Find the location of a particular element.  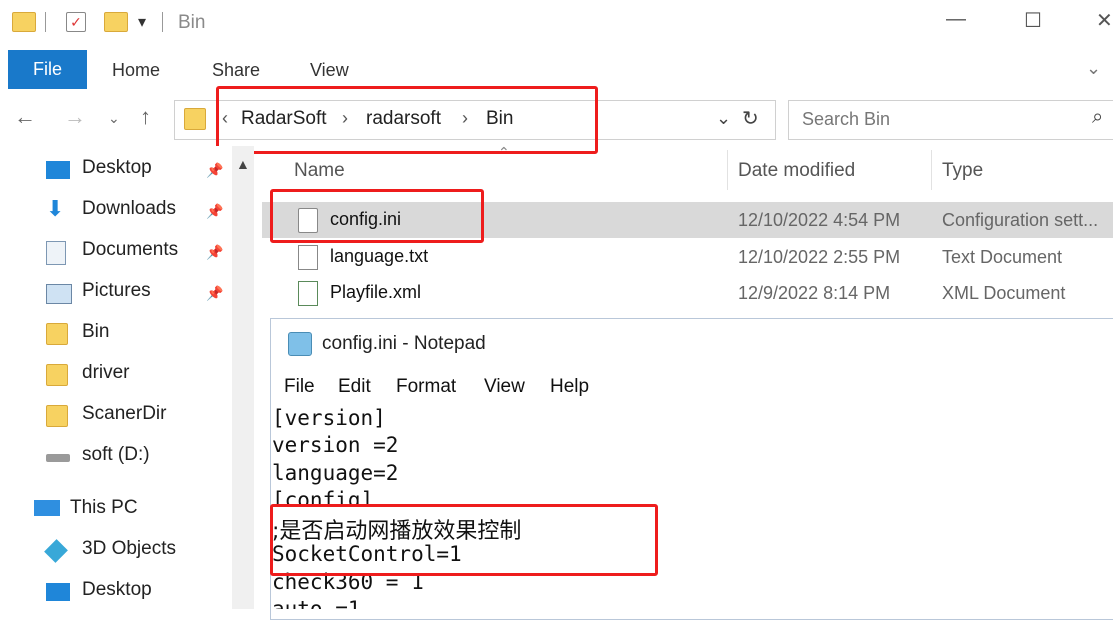

sidebar-item-label: 3D Objects is located at coordinates (129, 548).